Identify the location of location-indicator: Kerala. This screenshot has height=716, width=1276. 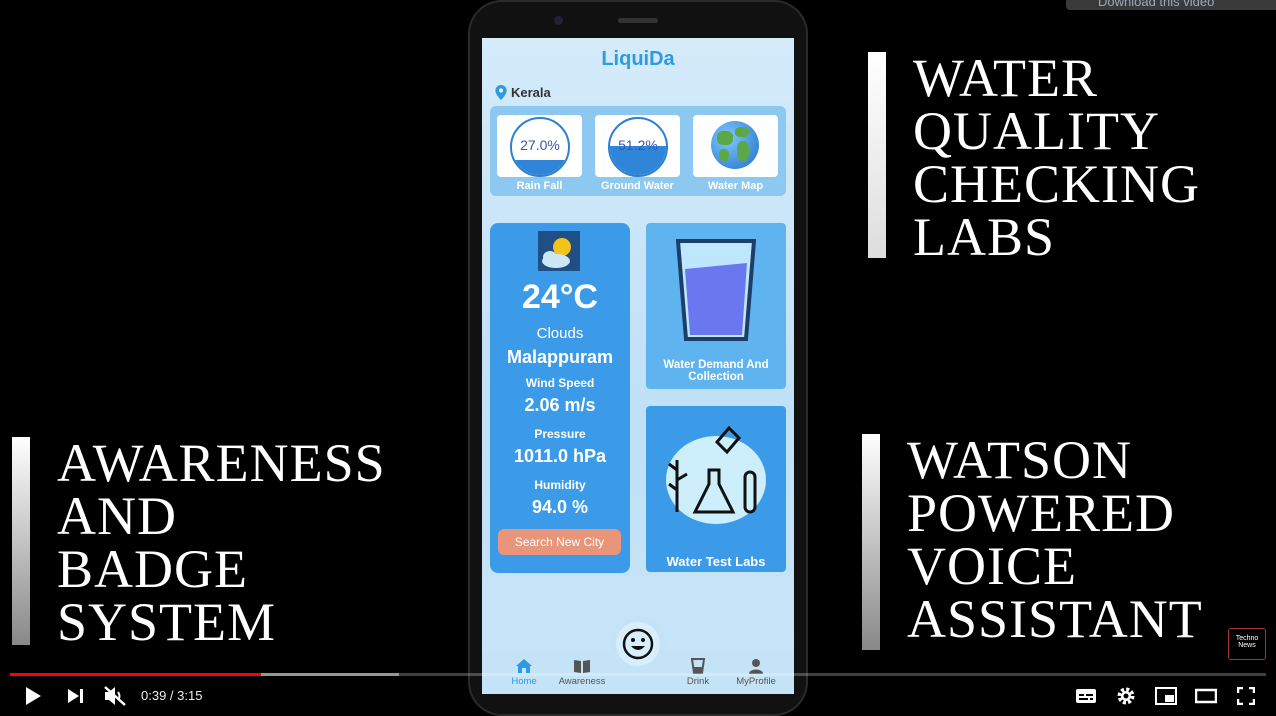
(523, 92).